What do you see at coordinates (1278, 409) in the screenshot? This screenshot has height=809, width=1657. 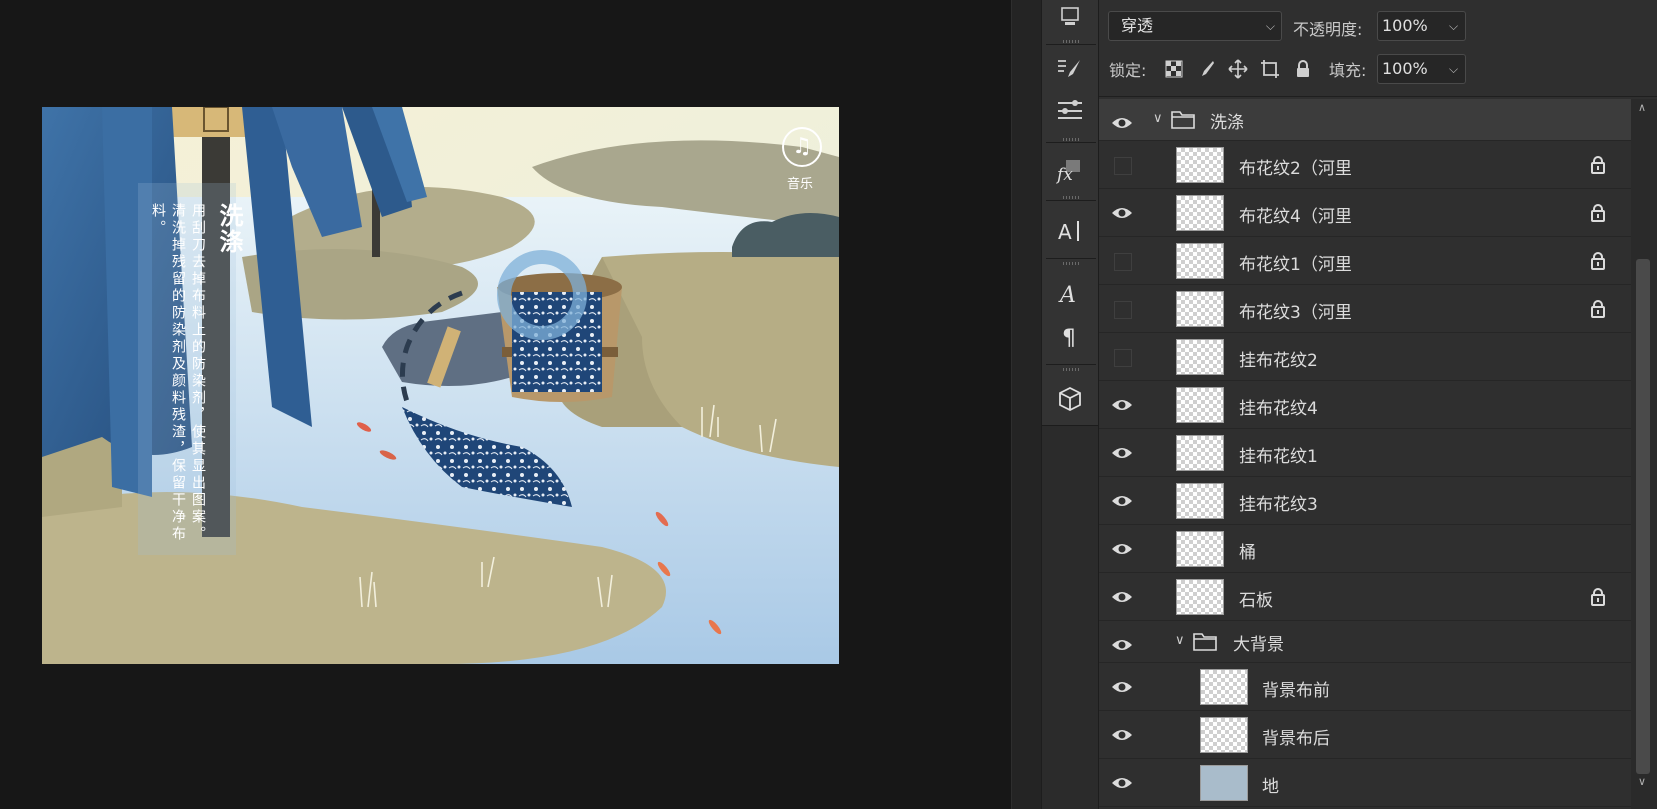 I see `layer-name: 挂布花纹4` at bounding box center [1278, 409].